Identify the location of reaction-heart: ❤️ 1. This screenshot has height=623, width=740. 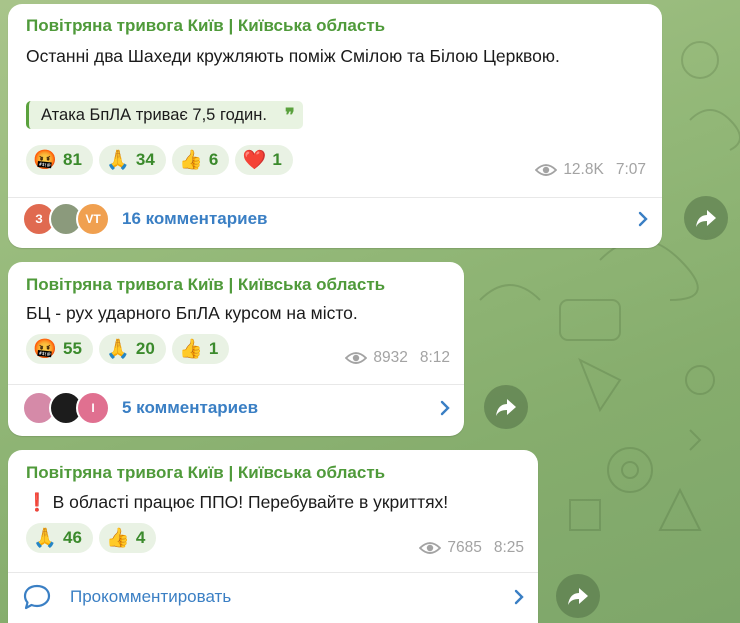
(264, 160).